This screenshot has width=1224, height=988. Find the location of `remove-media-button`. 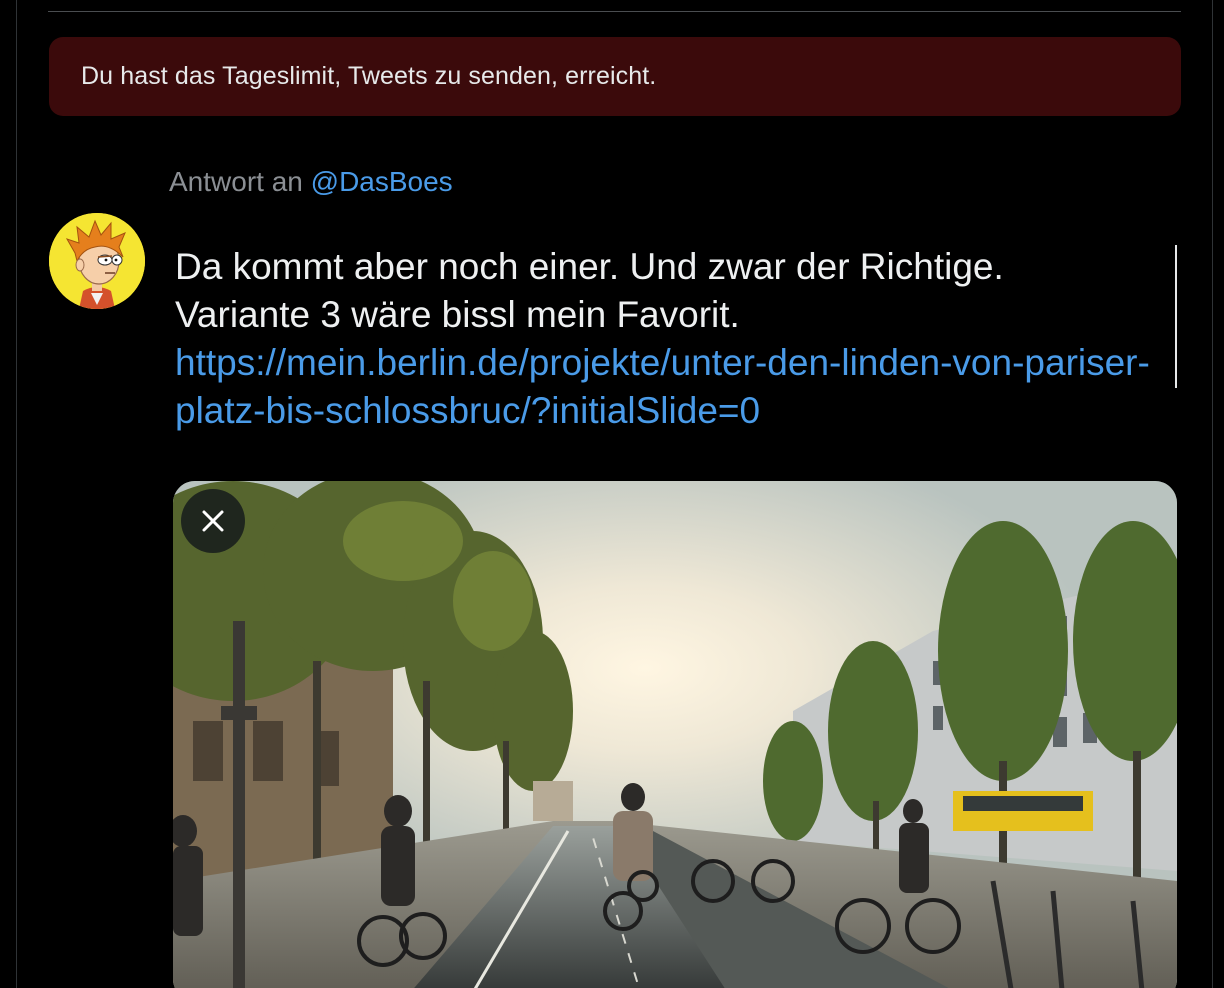

remove-media-button is located at coordinates (213, 521).